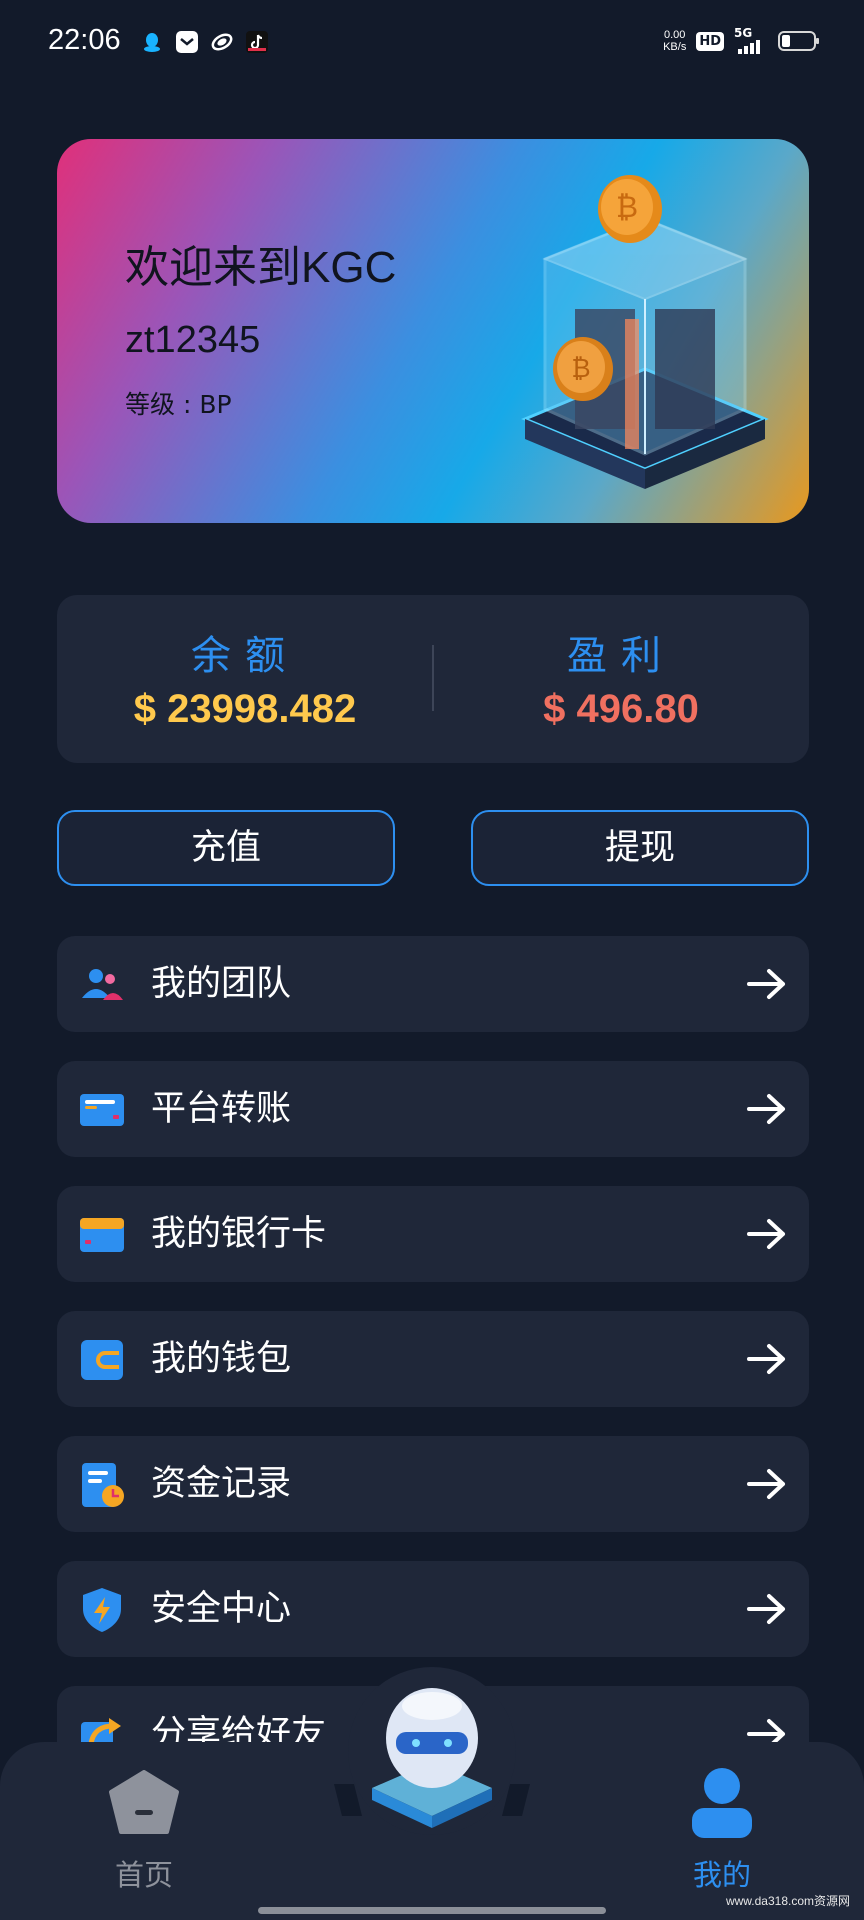 This screenshot has height=1920, width=864. What do you see at coordinates (798, 41) in the screenshot?
I see `battery-icon` at bounding box center [798, 41].